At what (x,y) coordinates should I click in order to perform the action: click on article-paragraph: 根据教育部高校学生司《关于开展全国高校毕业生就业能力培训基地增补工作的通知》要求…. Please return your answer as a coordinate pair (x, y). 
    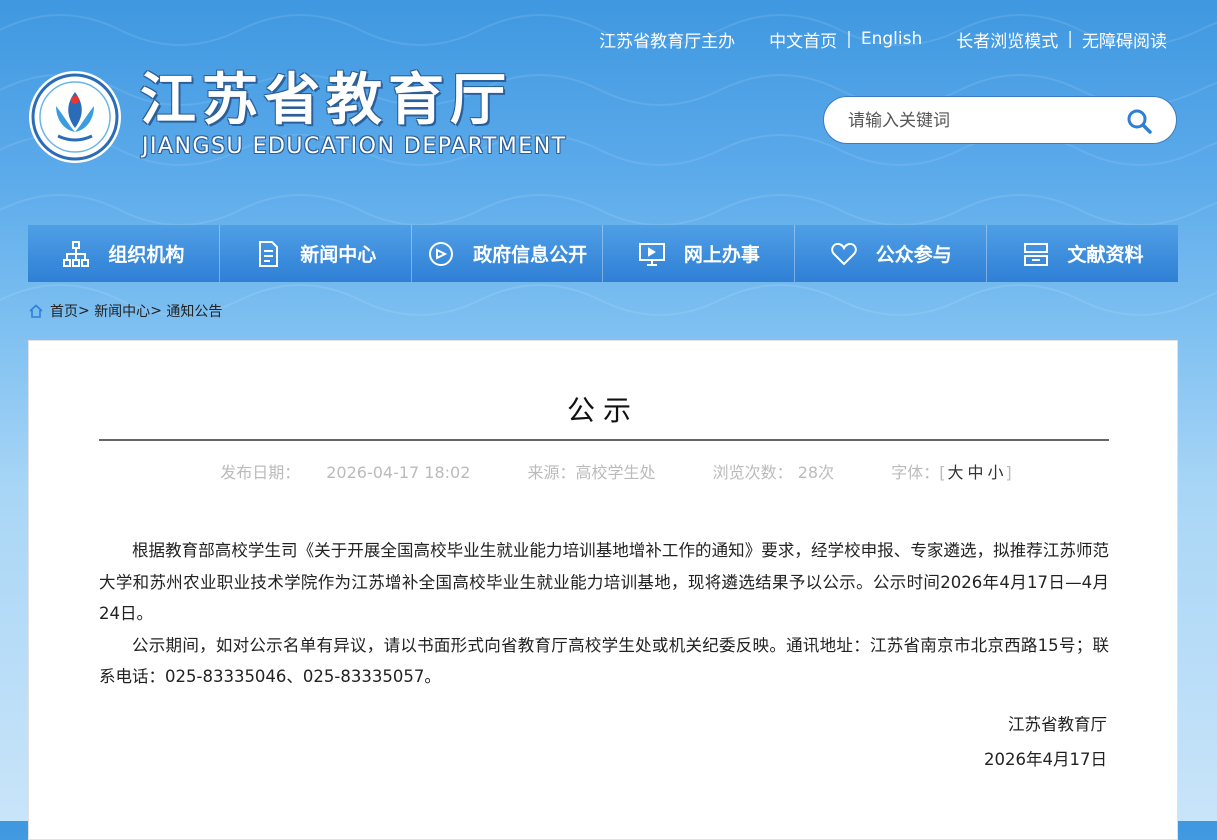
    Looking at the image, I should click on (604, 582).